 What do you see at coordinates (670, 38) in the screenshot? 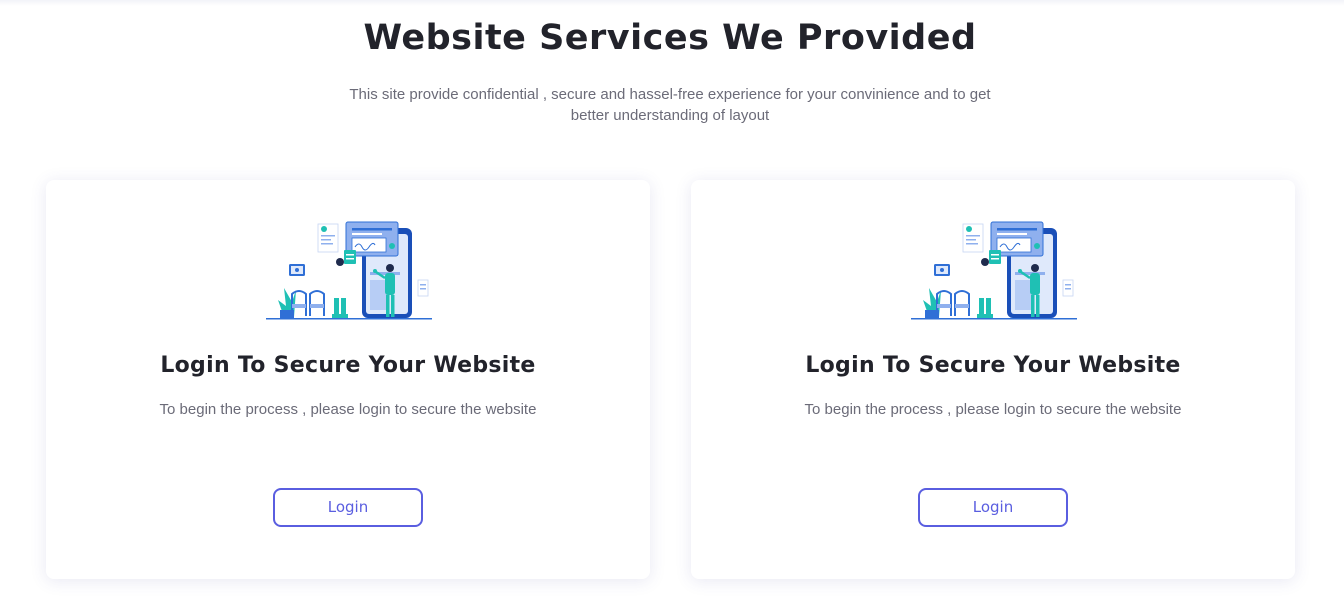
I see `page-title: Website Services We Provided` at bounding box center [670, 38].